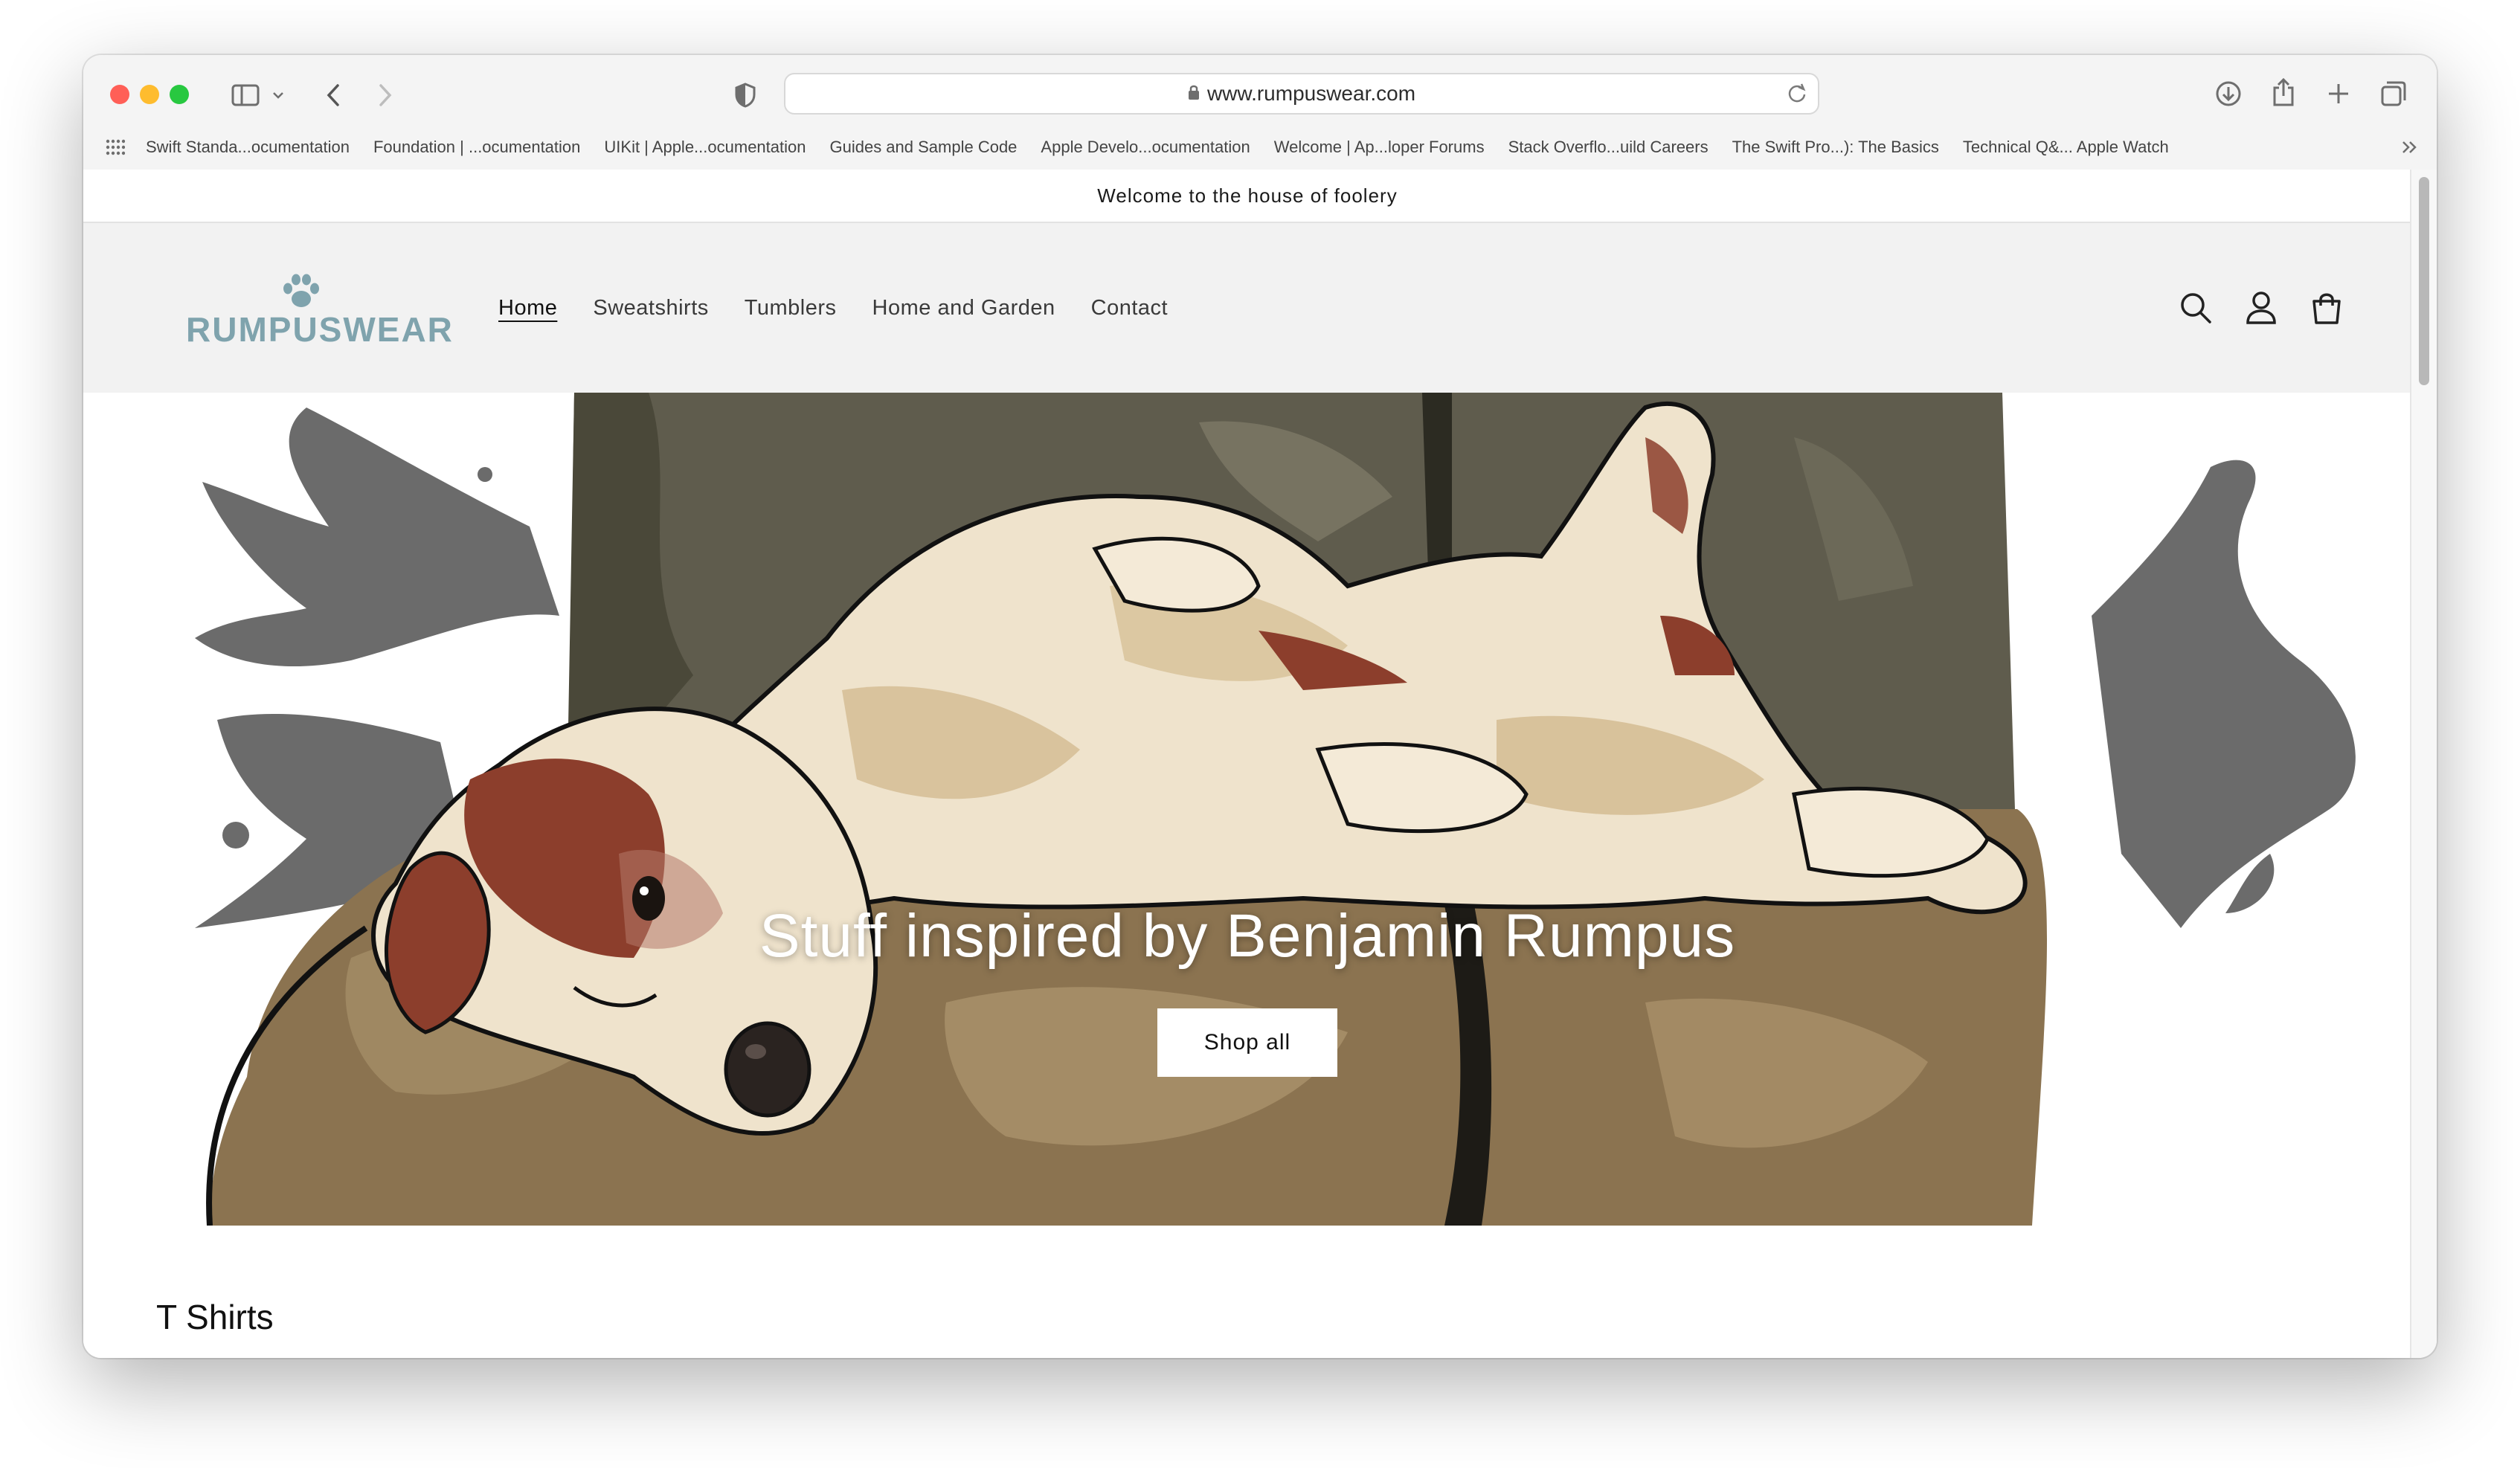 This screenshot has height=1468, width=2520. What do you see at coordinates (923, 147) in the screenshot?
I see `bookmark-item: Guides and Sample Code` at bounding box center [923, 147].